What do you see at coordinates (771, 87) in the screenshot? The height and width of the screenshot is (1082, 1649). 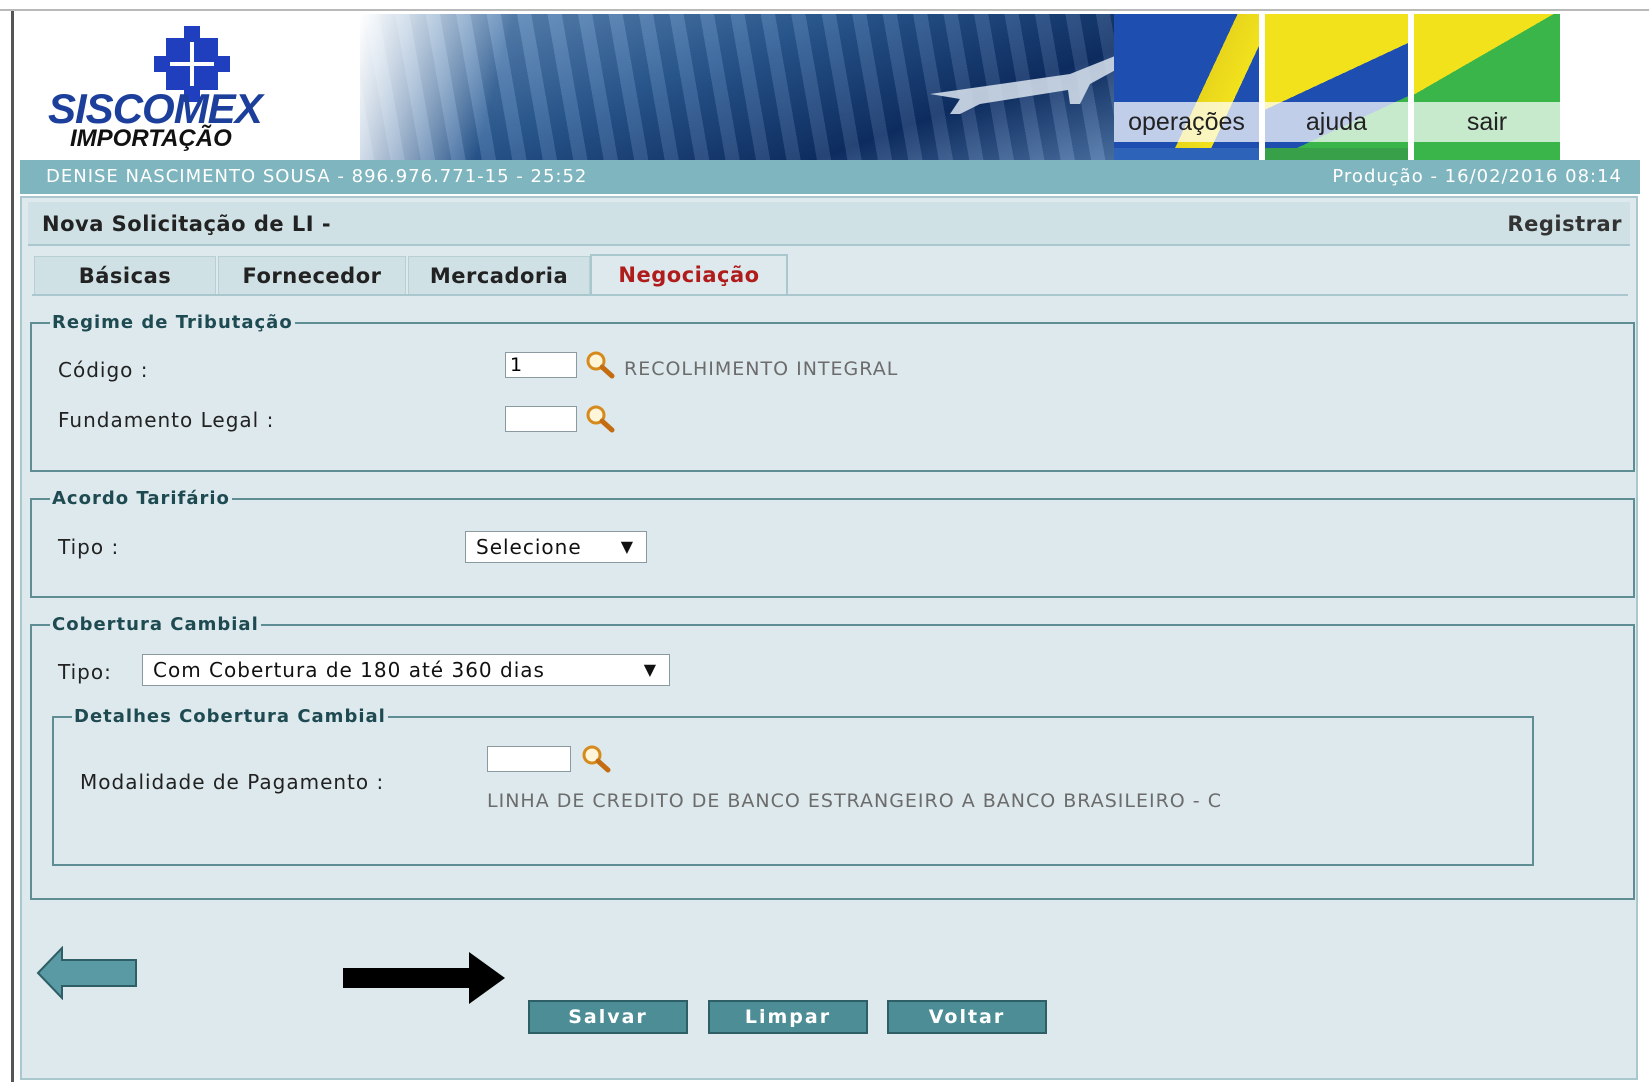 I see `header-banner-image` at bounding box center [771, 87].